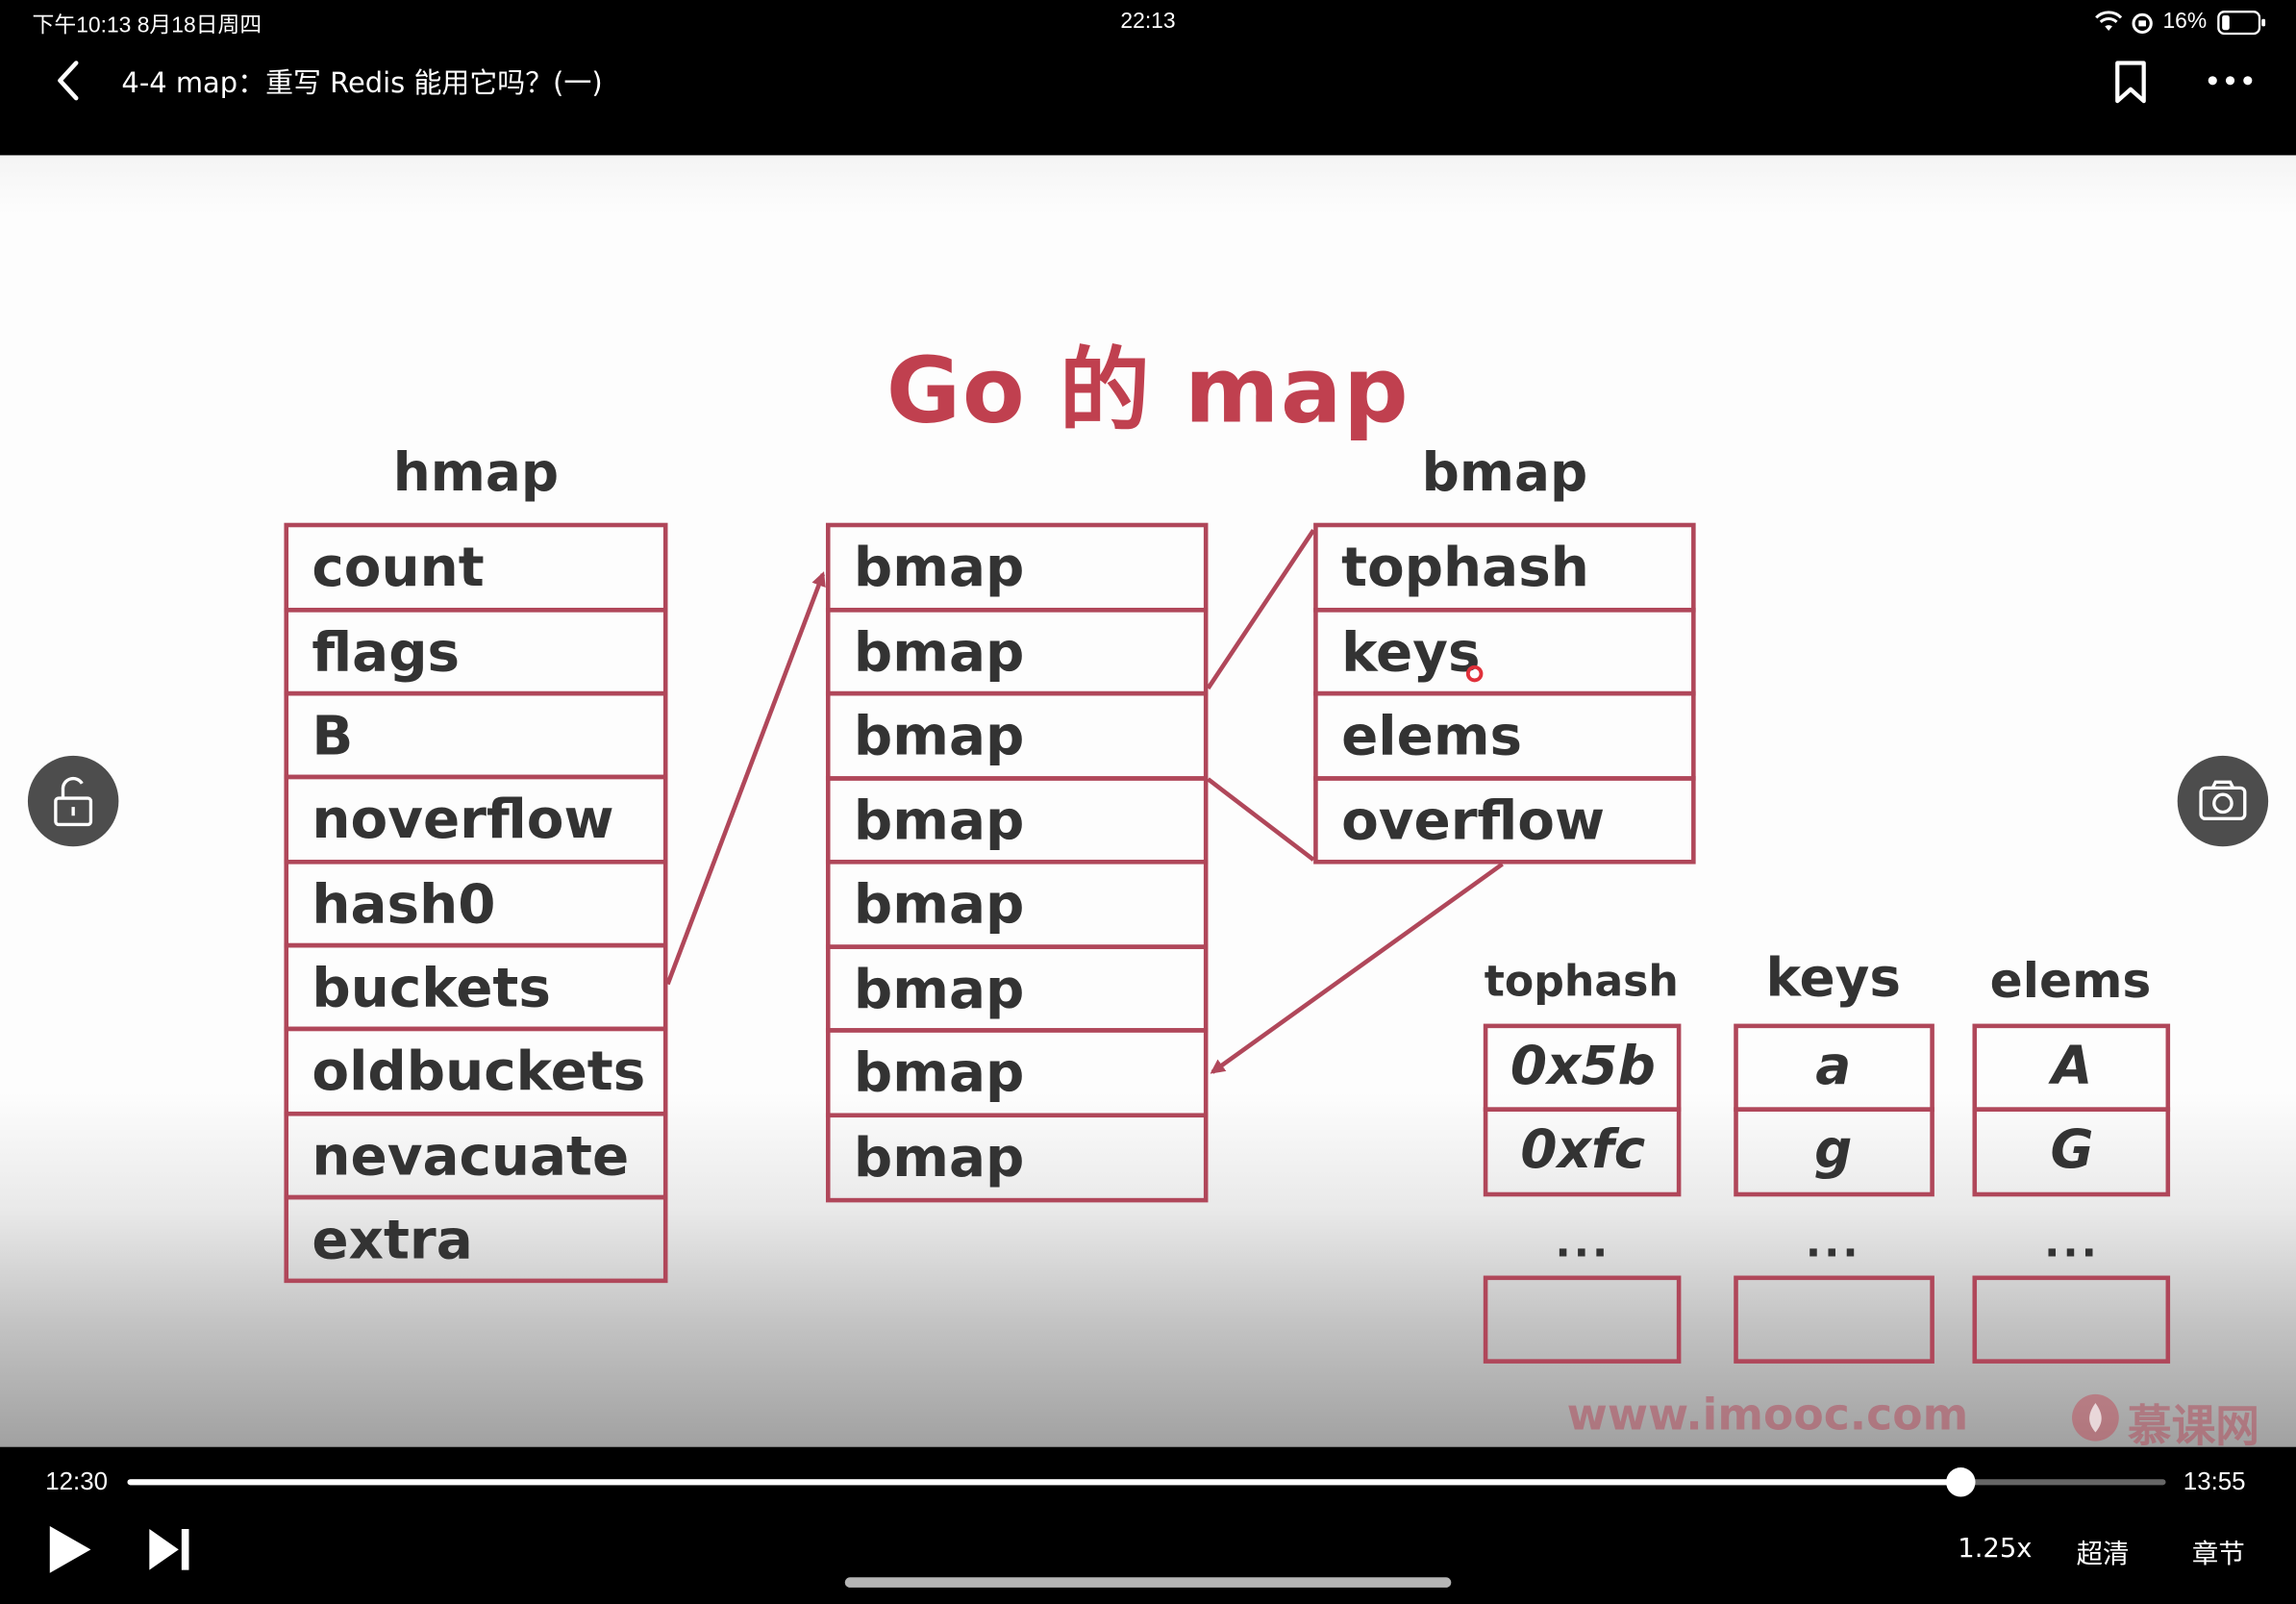  I want to click on diagram-arrows, so click(1084, 801).